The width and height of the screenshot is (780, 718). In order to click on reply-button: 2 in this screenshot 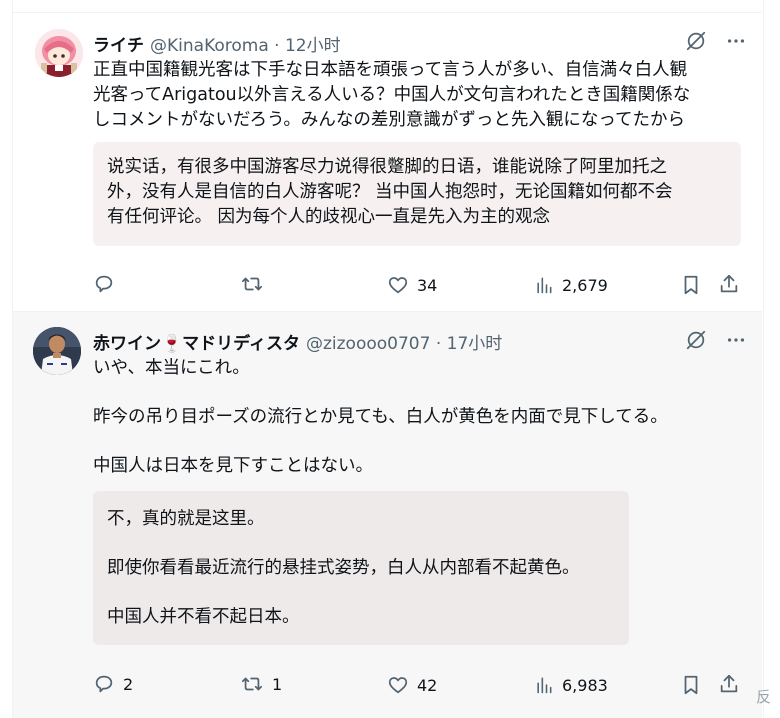, I will do `click(113, 684)`.